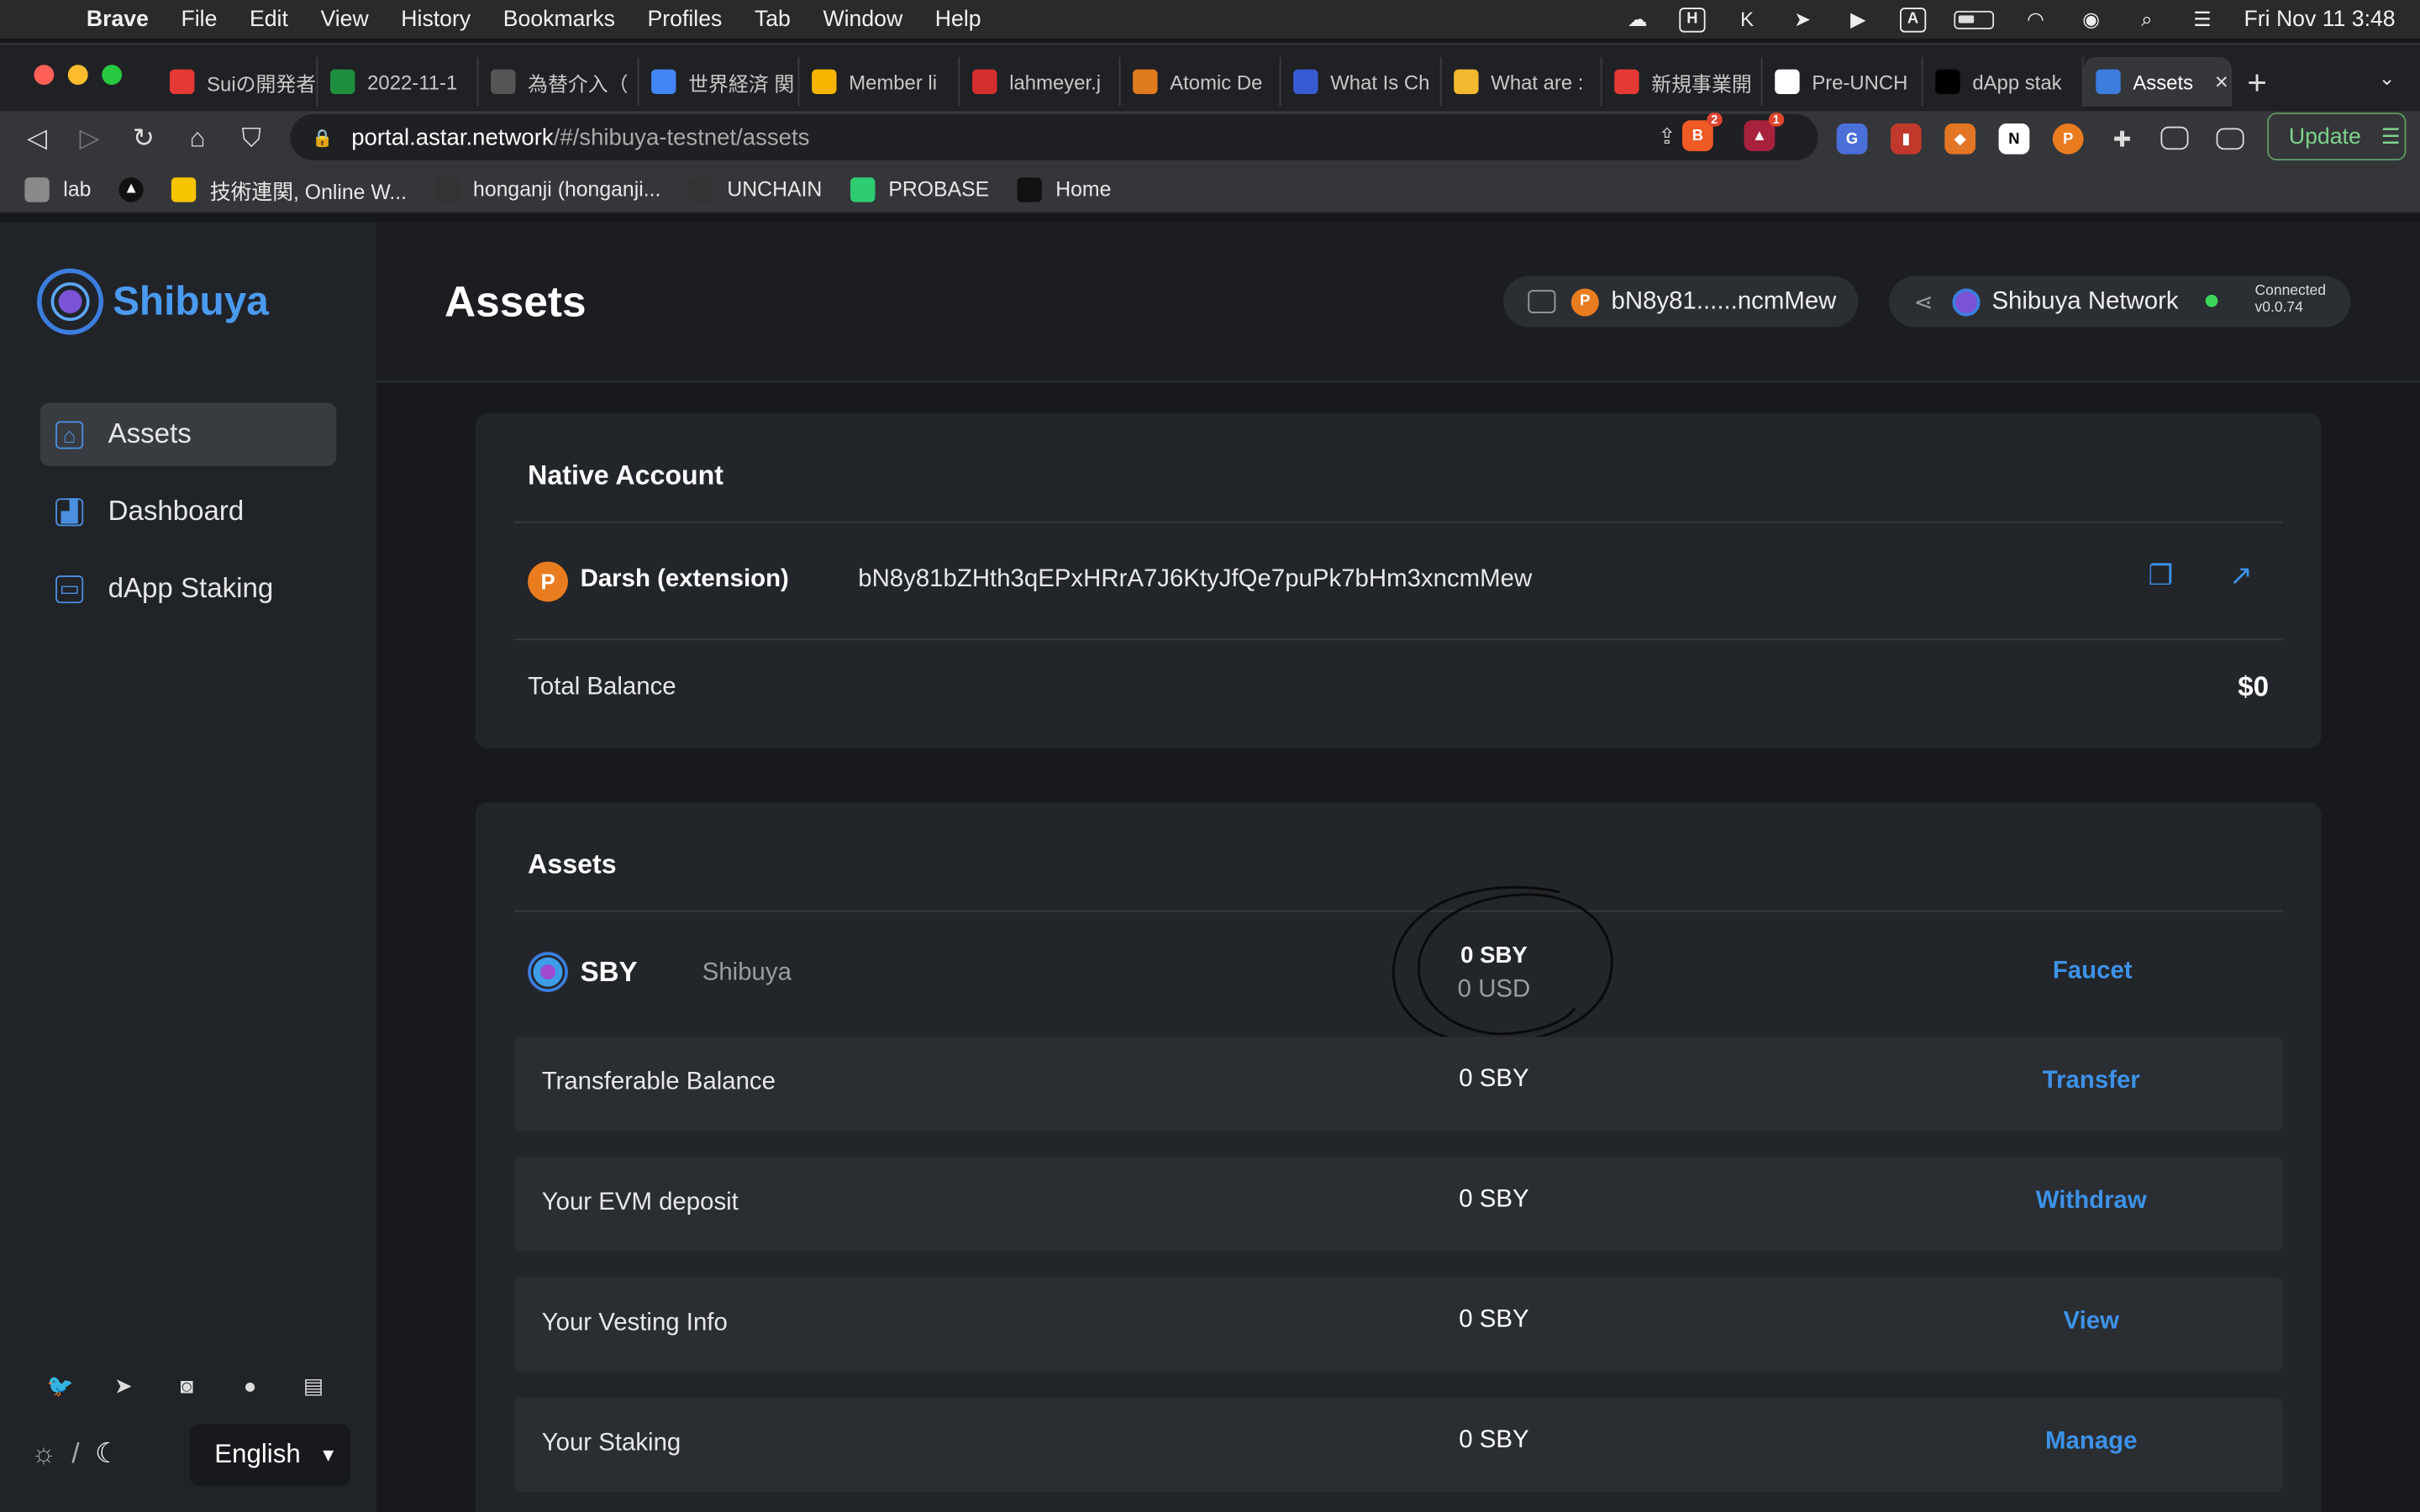 The height and width of the screenshot is (1512, 2420). I want to click on play-icon: ▶, so click(1858, 19).